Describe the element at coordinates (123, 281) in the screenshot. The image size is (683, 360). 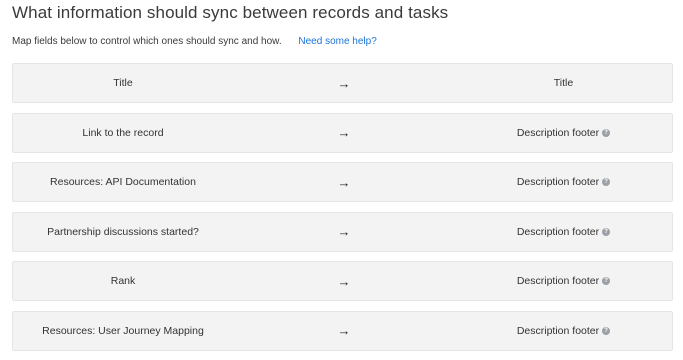
I see `source-field: Rank` at that location.